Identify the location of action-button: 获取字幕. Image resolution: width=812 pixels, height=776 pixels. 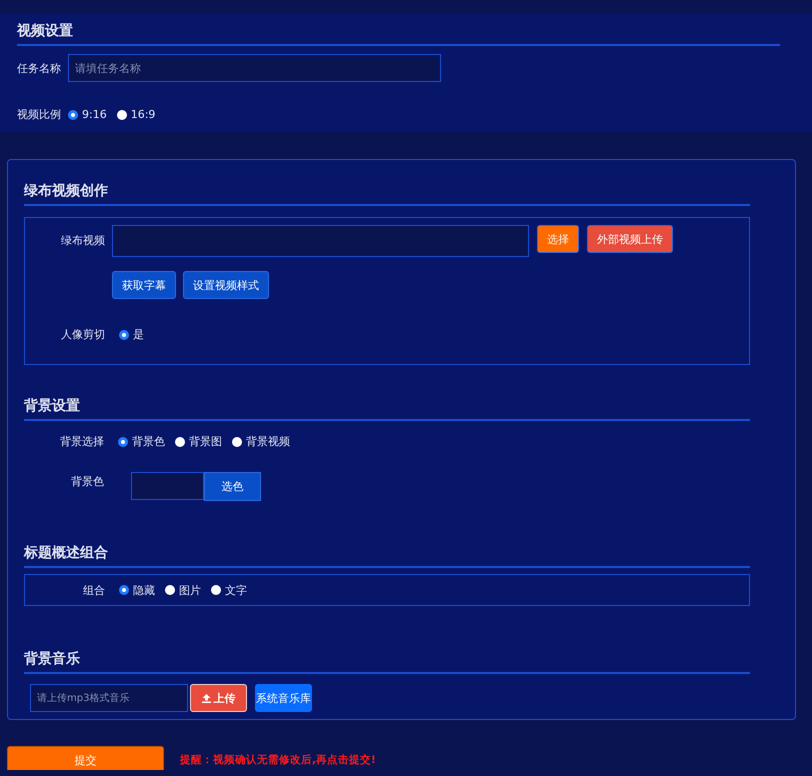
(144, 285).